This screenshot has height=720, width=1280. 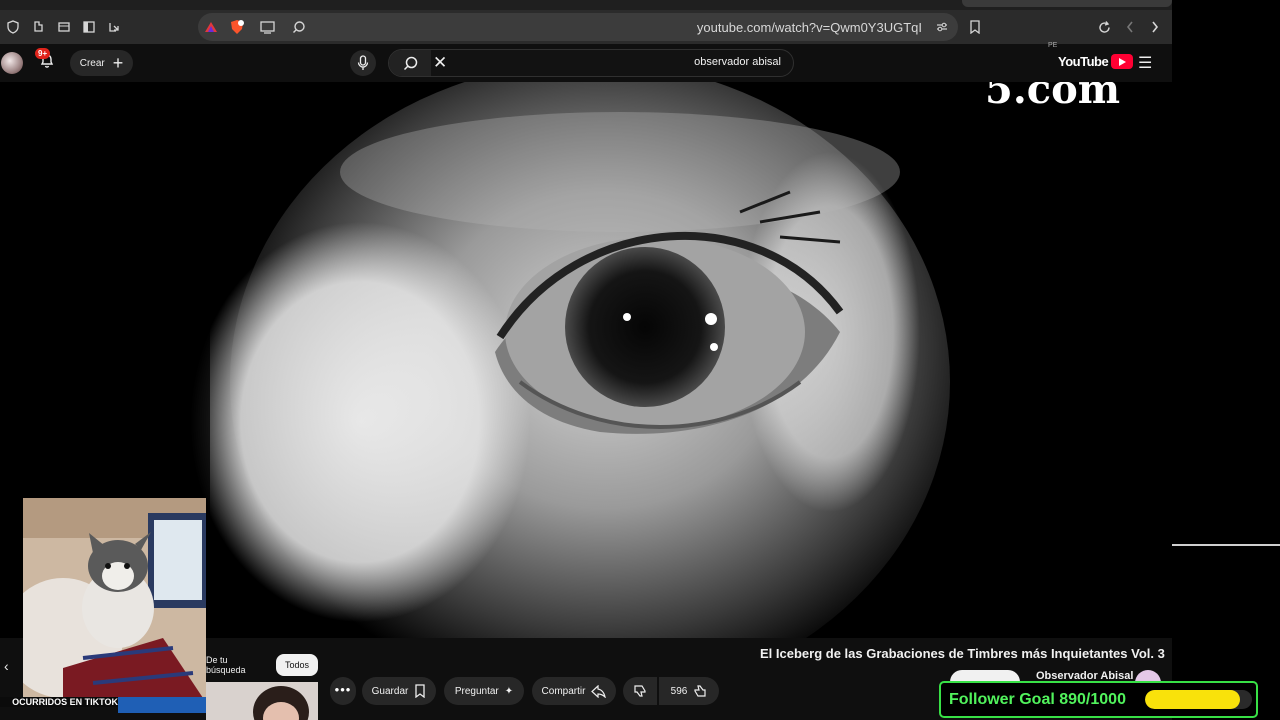 I want to click on brave-rewards-icon, so click(x=211, y=27).